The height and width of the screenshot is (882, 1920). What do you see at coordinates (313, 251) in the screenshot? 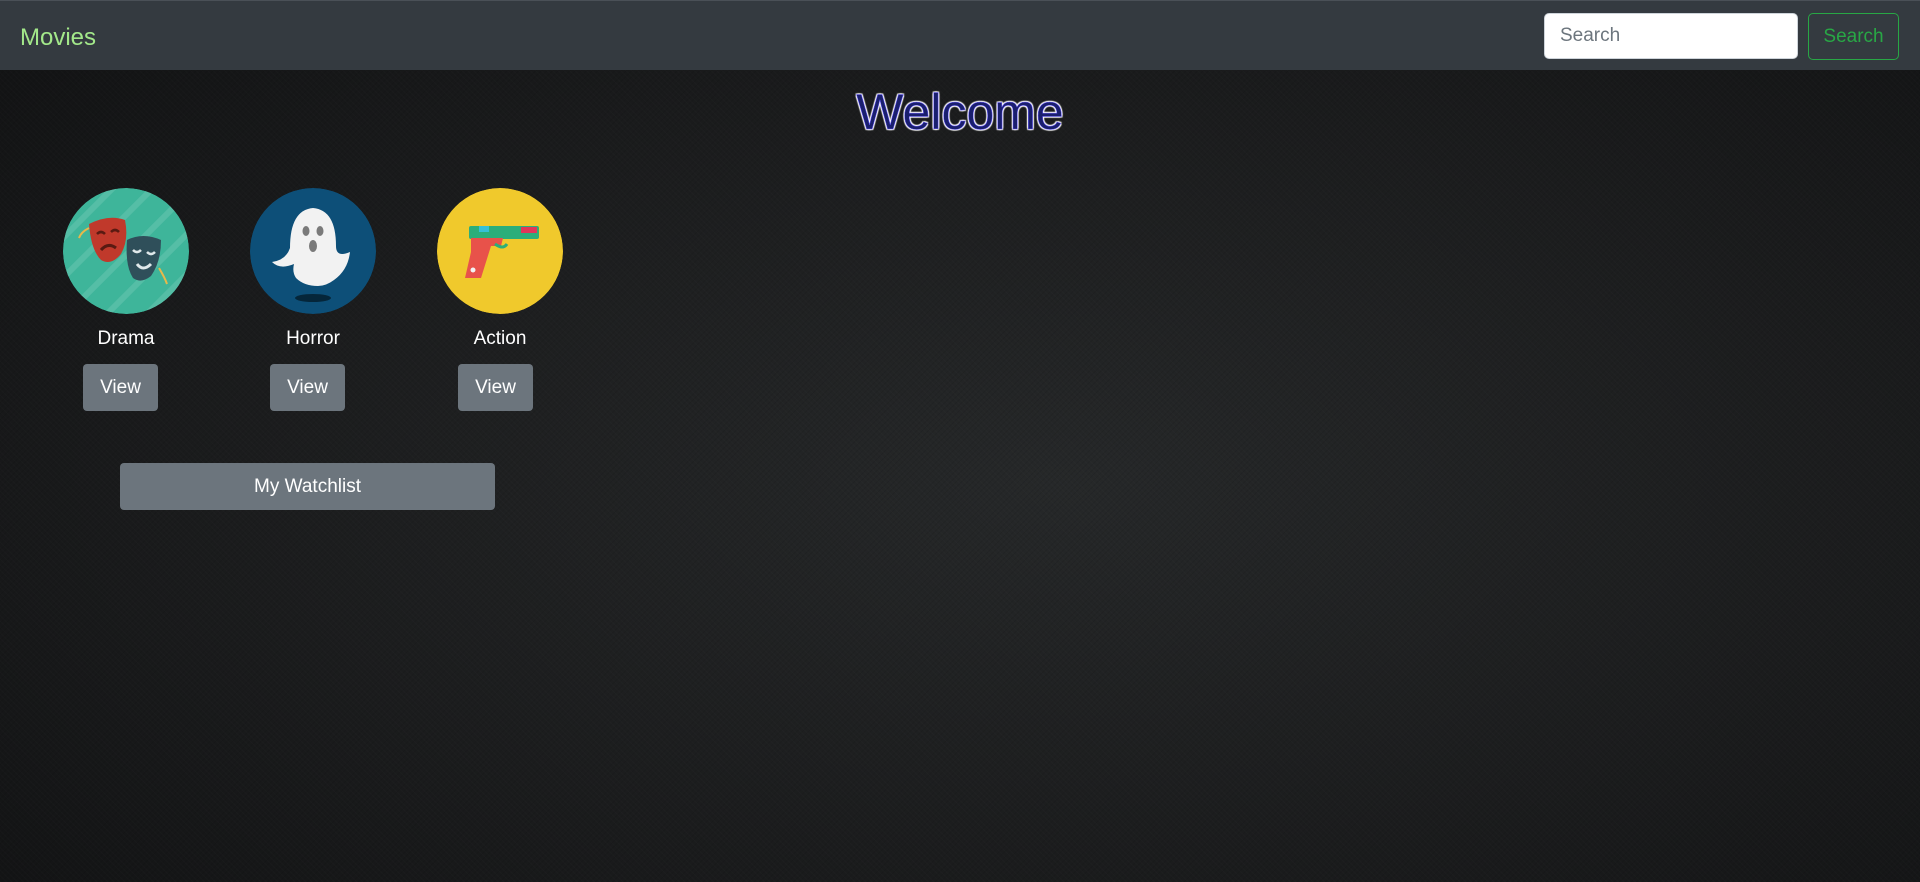
I see `ghost-icon` at bounding box center [313, 251].